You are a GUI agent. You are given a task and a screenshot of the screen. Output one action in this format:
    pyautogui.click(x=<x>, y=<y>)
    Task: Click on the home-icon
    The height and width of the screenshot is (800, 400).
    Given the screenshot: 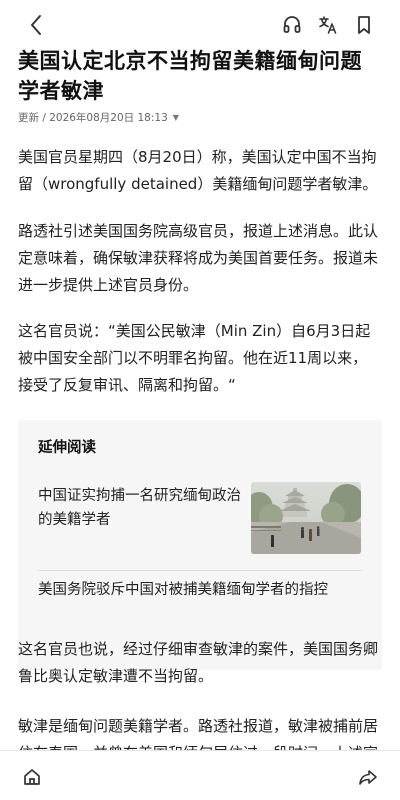 What is the action you would take?
    pyautogui.click(x=32, y=777)
    